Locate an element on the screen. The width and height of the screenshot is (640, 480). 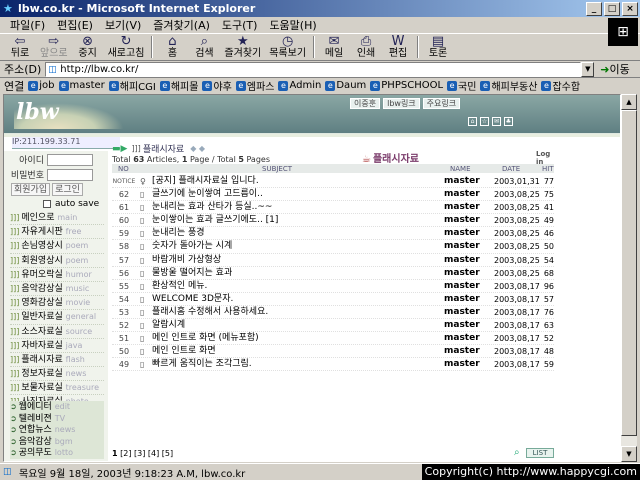
mail-button: ✉ 메일 is located at coordinates (334, 47).